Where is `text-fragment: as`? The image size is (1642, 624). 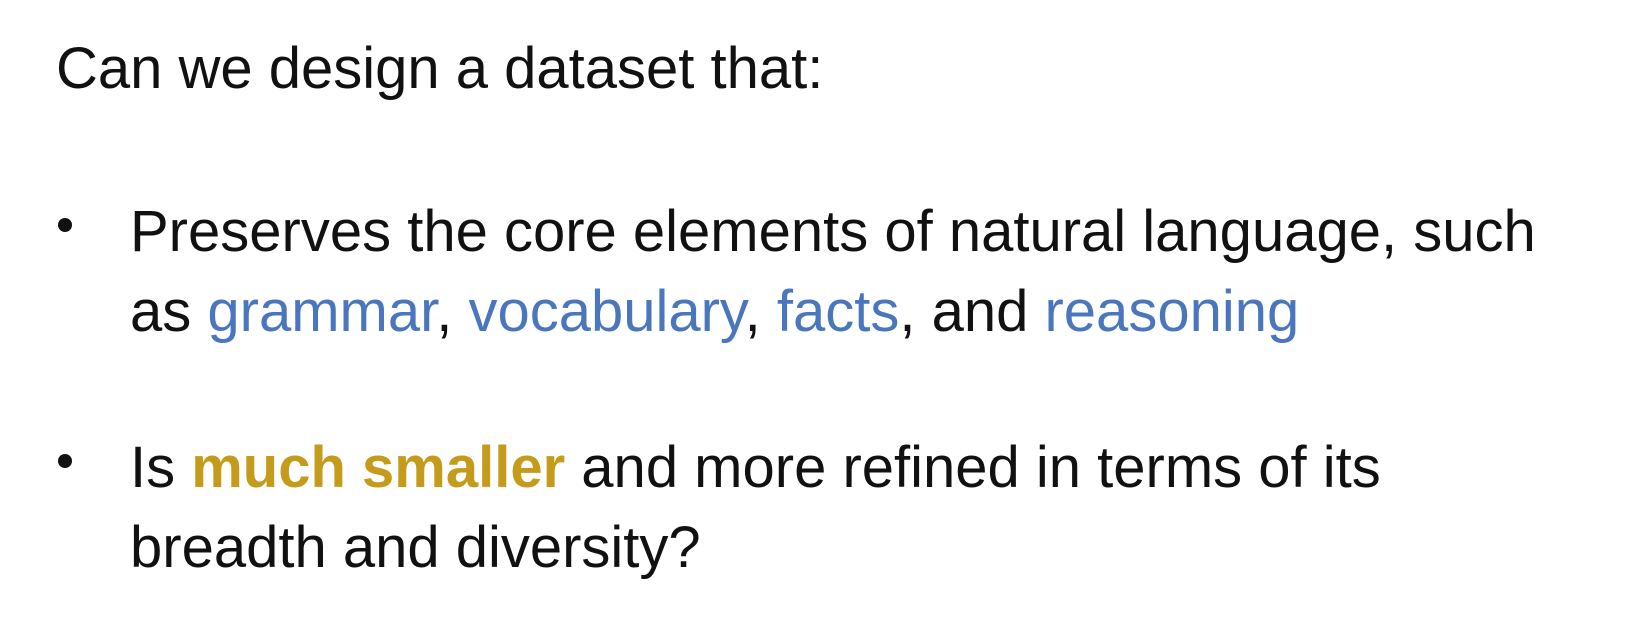
text-fragment: as is located at coordinates (169, 311).